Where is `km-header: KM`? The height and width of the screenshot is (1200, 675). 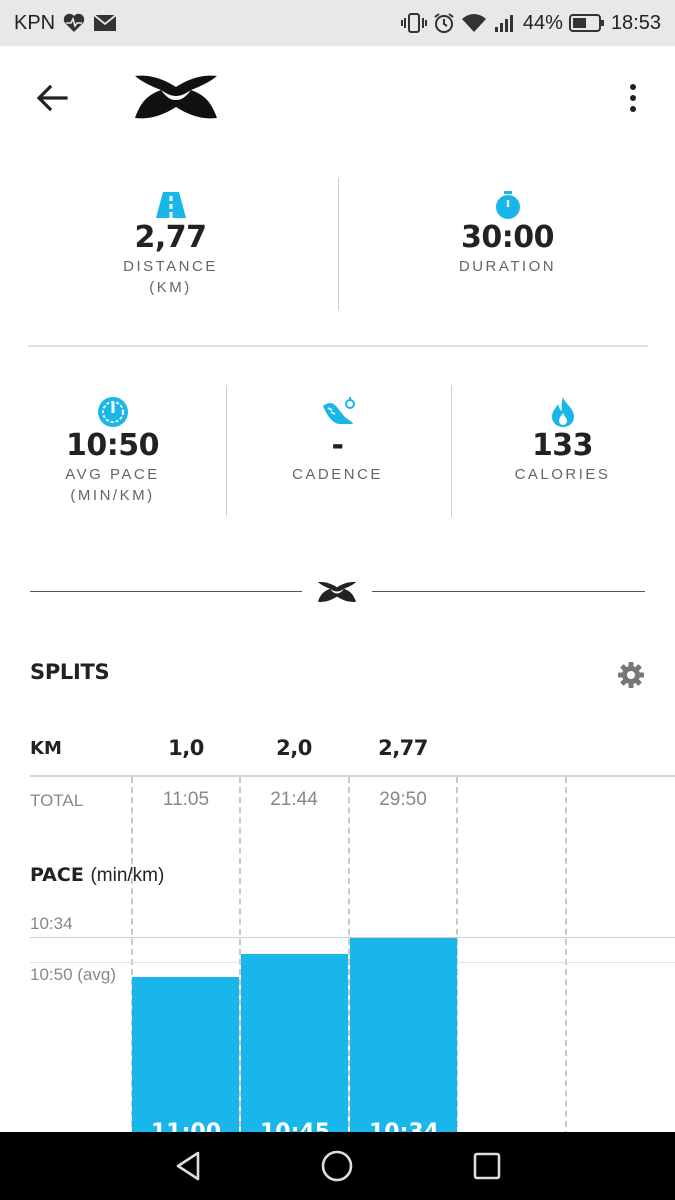
km-header: KM is located at coordinates (46, 748).